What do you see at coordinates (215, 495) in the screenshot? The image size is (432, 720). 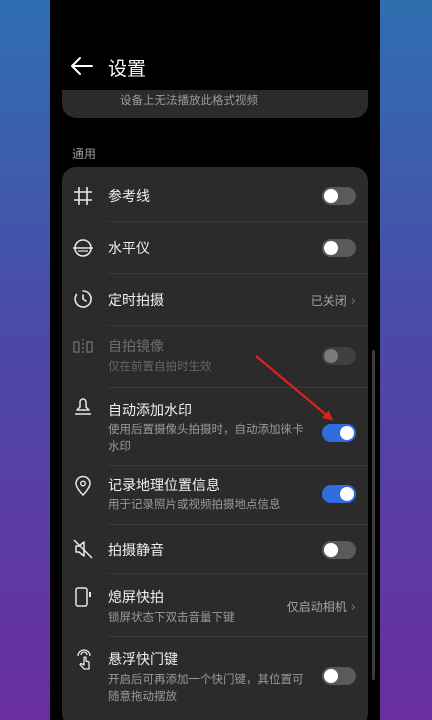 I see `setting-location: 记录地理位置信息 用于记录照片或视频拍摄地点信息` at bounding box center [215, 495].